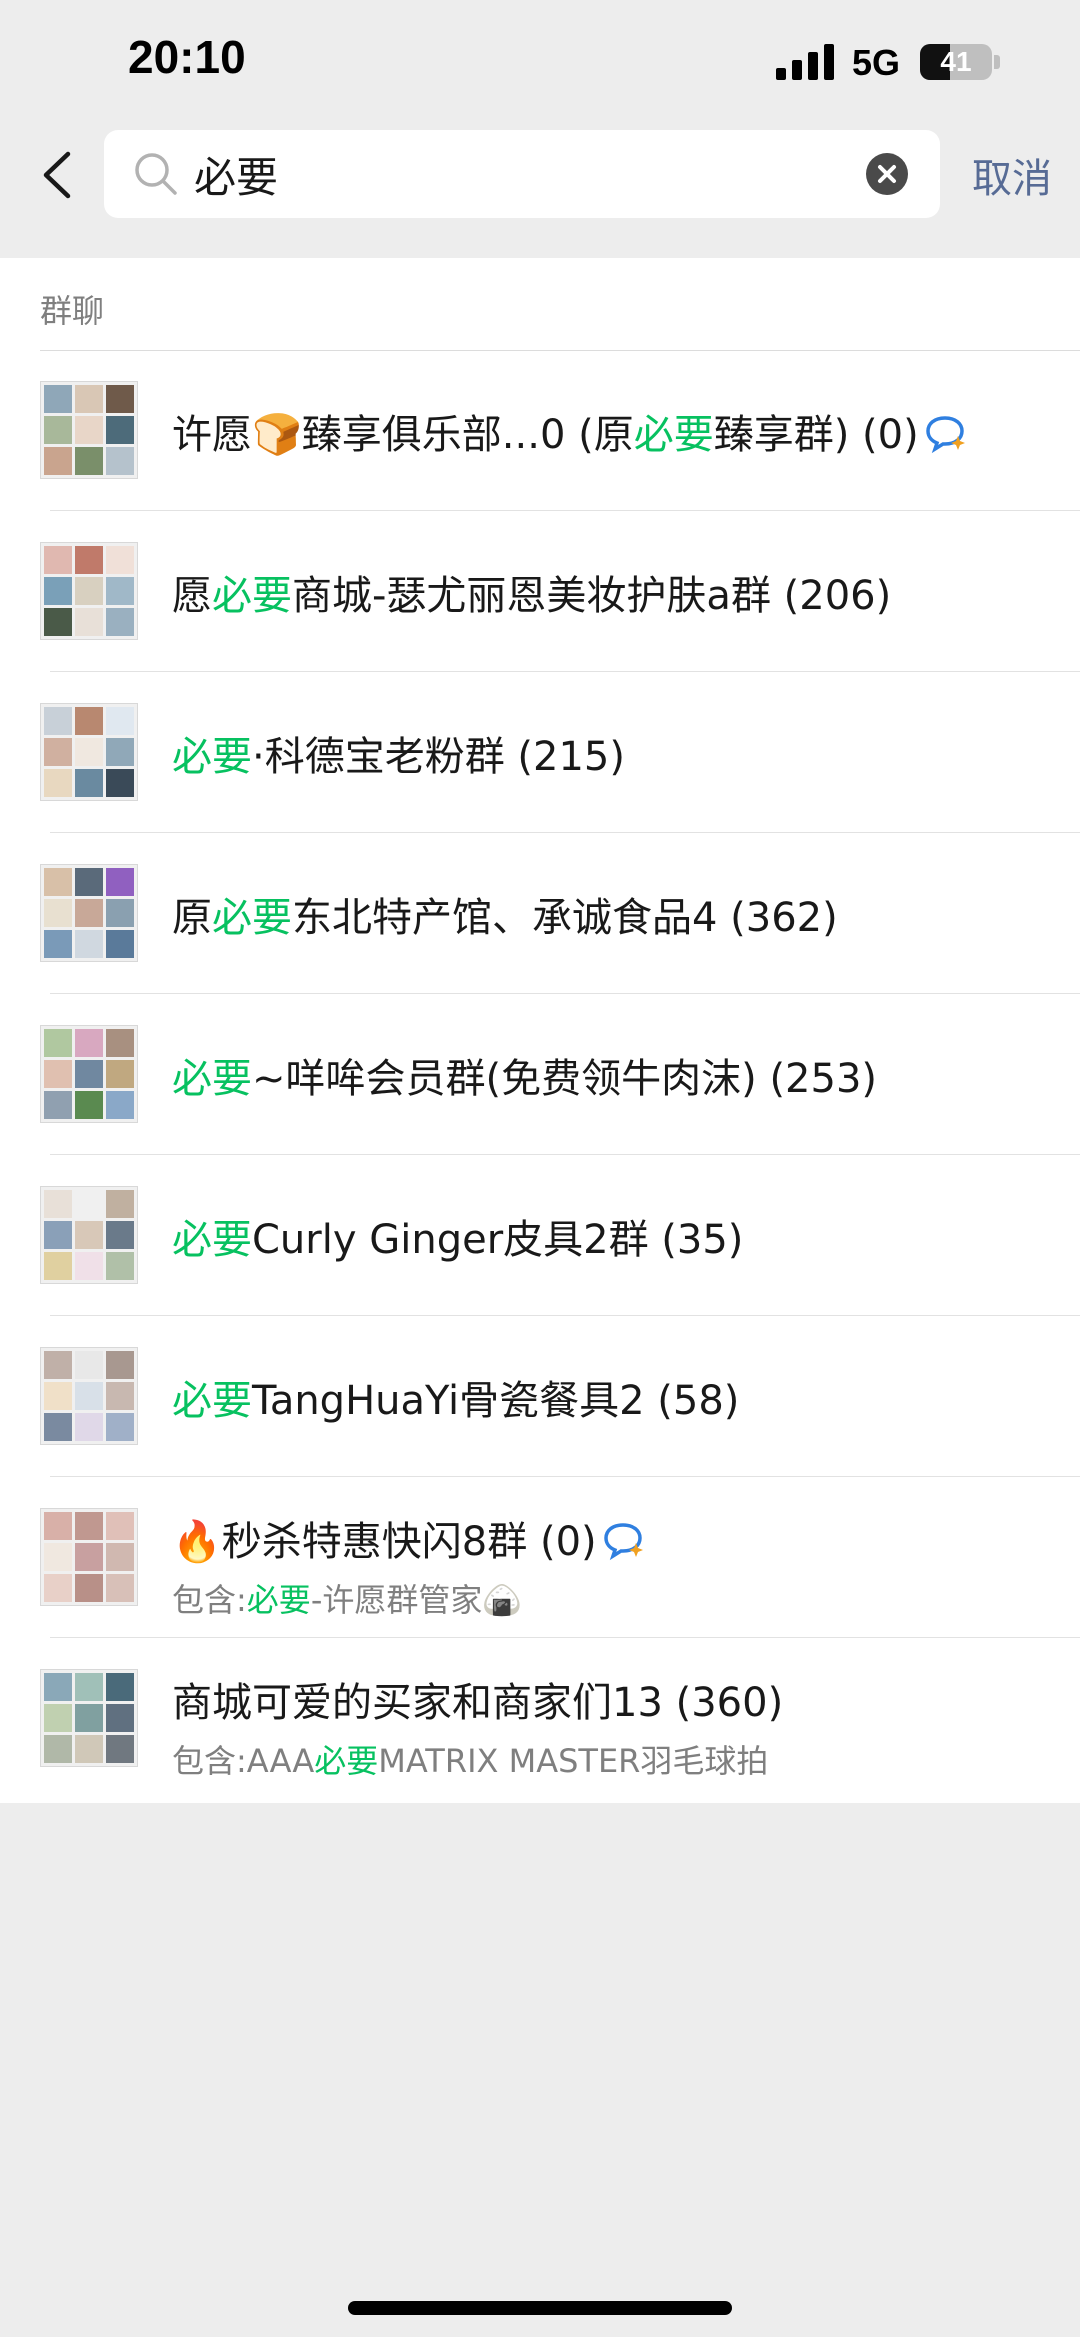 The width and height of the screenshot is (1080, 2337). Describe the element at coordinates (514, 174) in the screenshot. I see `search-input` at that location.